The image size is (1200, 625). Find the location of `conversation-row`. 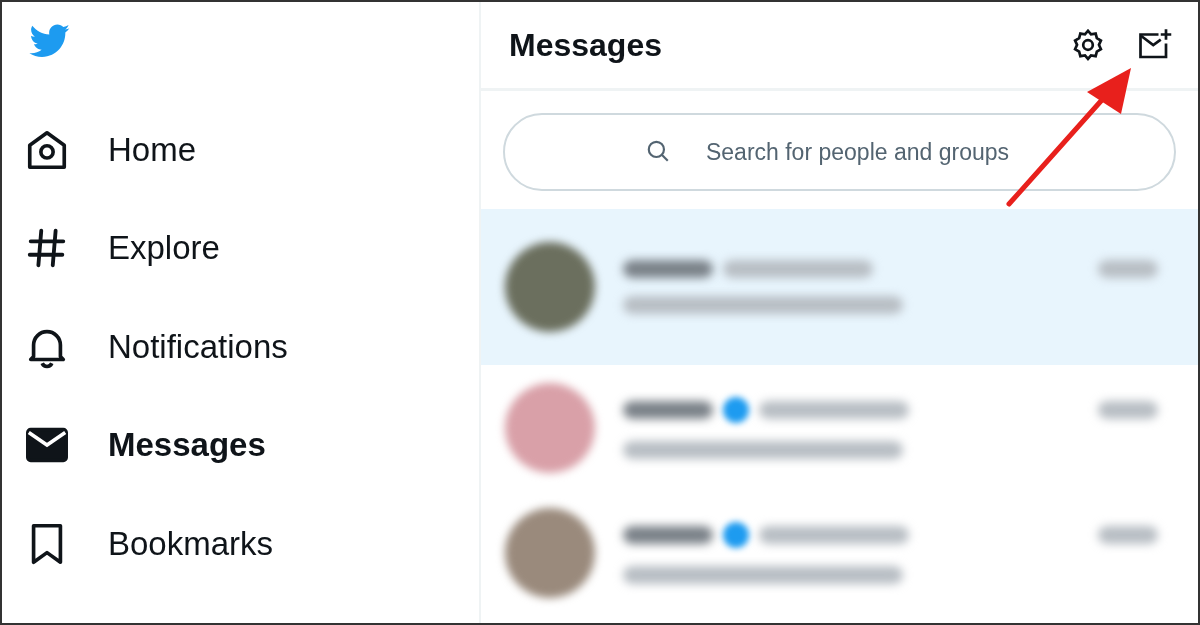

conversation-row is located at coordinates (839, 287).